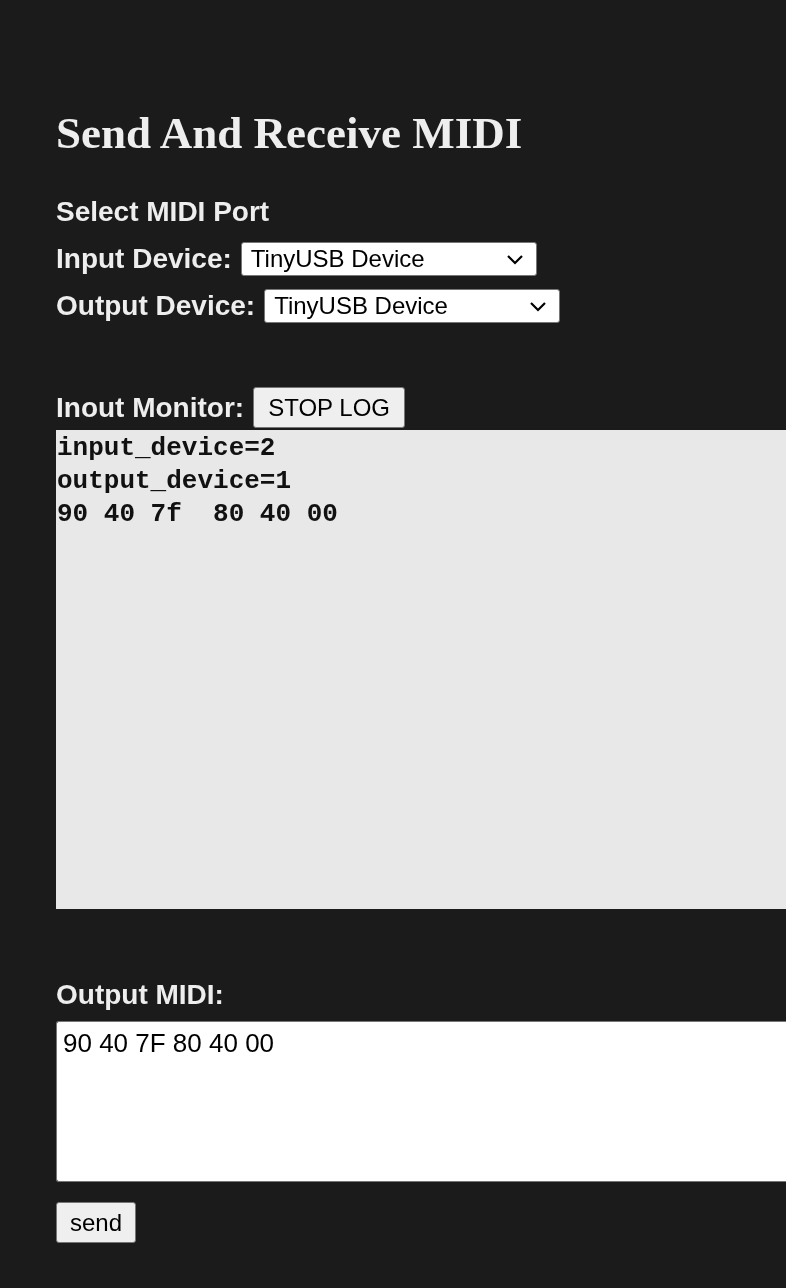  Describe the element at coordinates (156, 306) in the screenshot. I see `device-label: Output Device:` at that location.